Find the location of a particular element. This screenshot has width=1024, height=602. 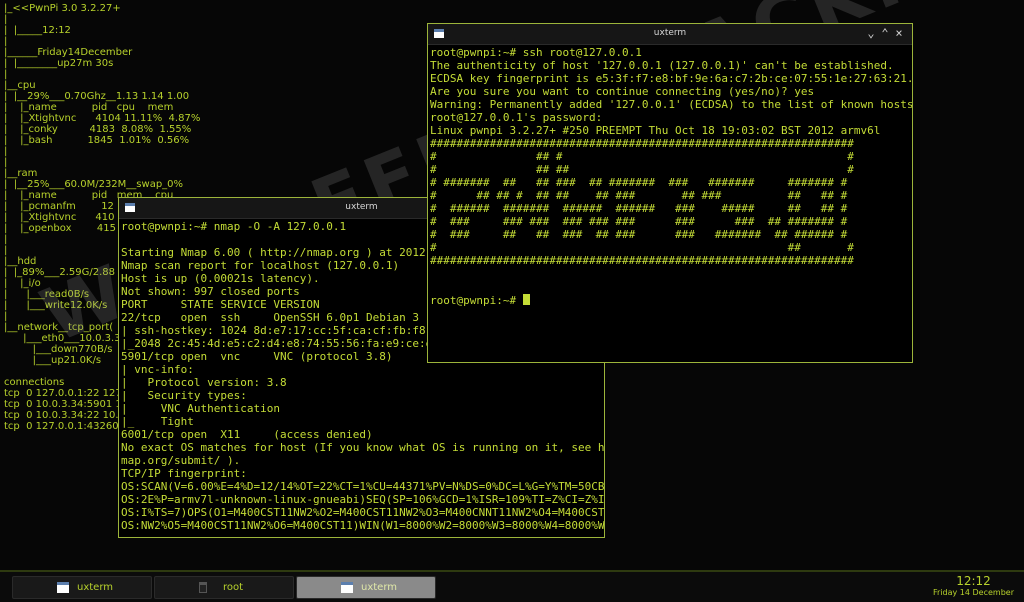

window-title: uxterm is located at coordinates (670, 33).